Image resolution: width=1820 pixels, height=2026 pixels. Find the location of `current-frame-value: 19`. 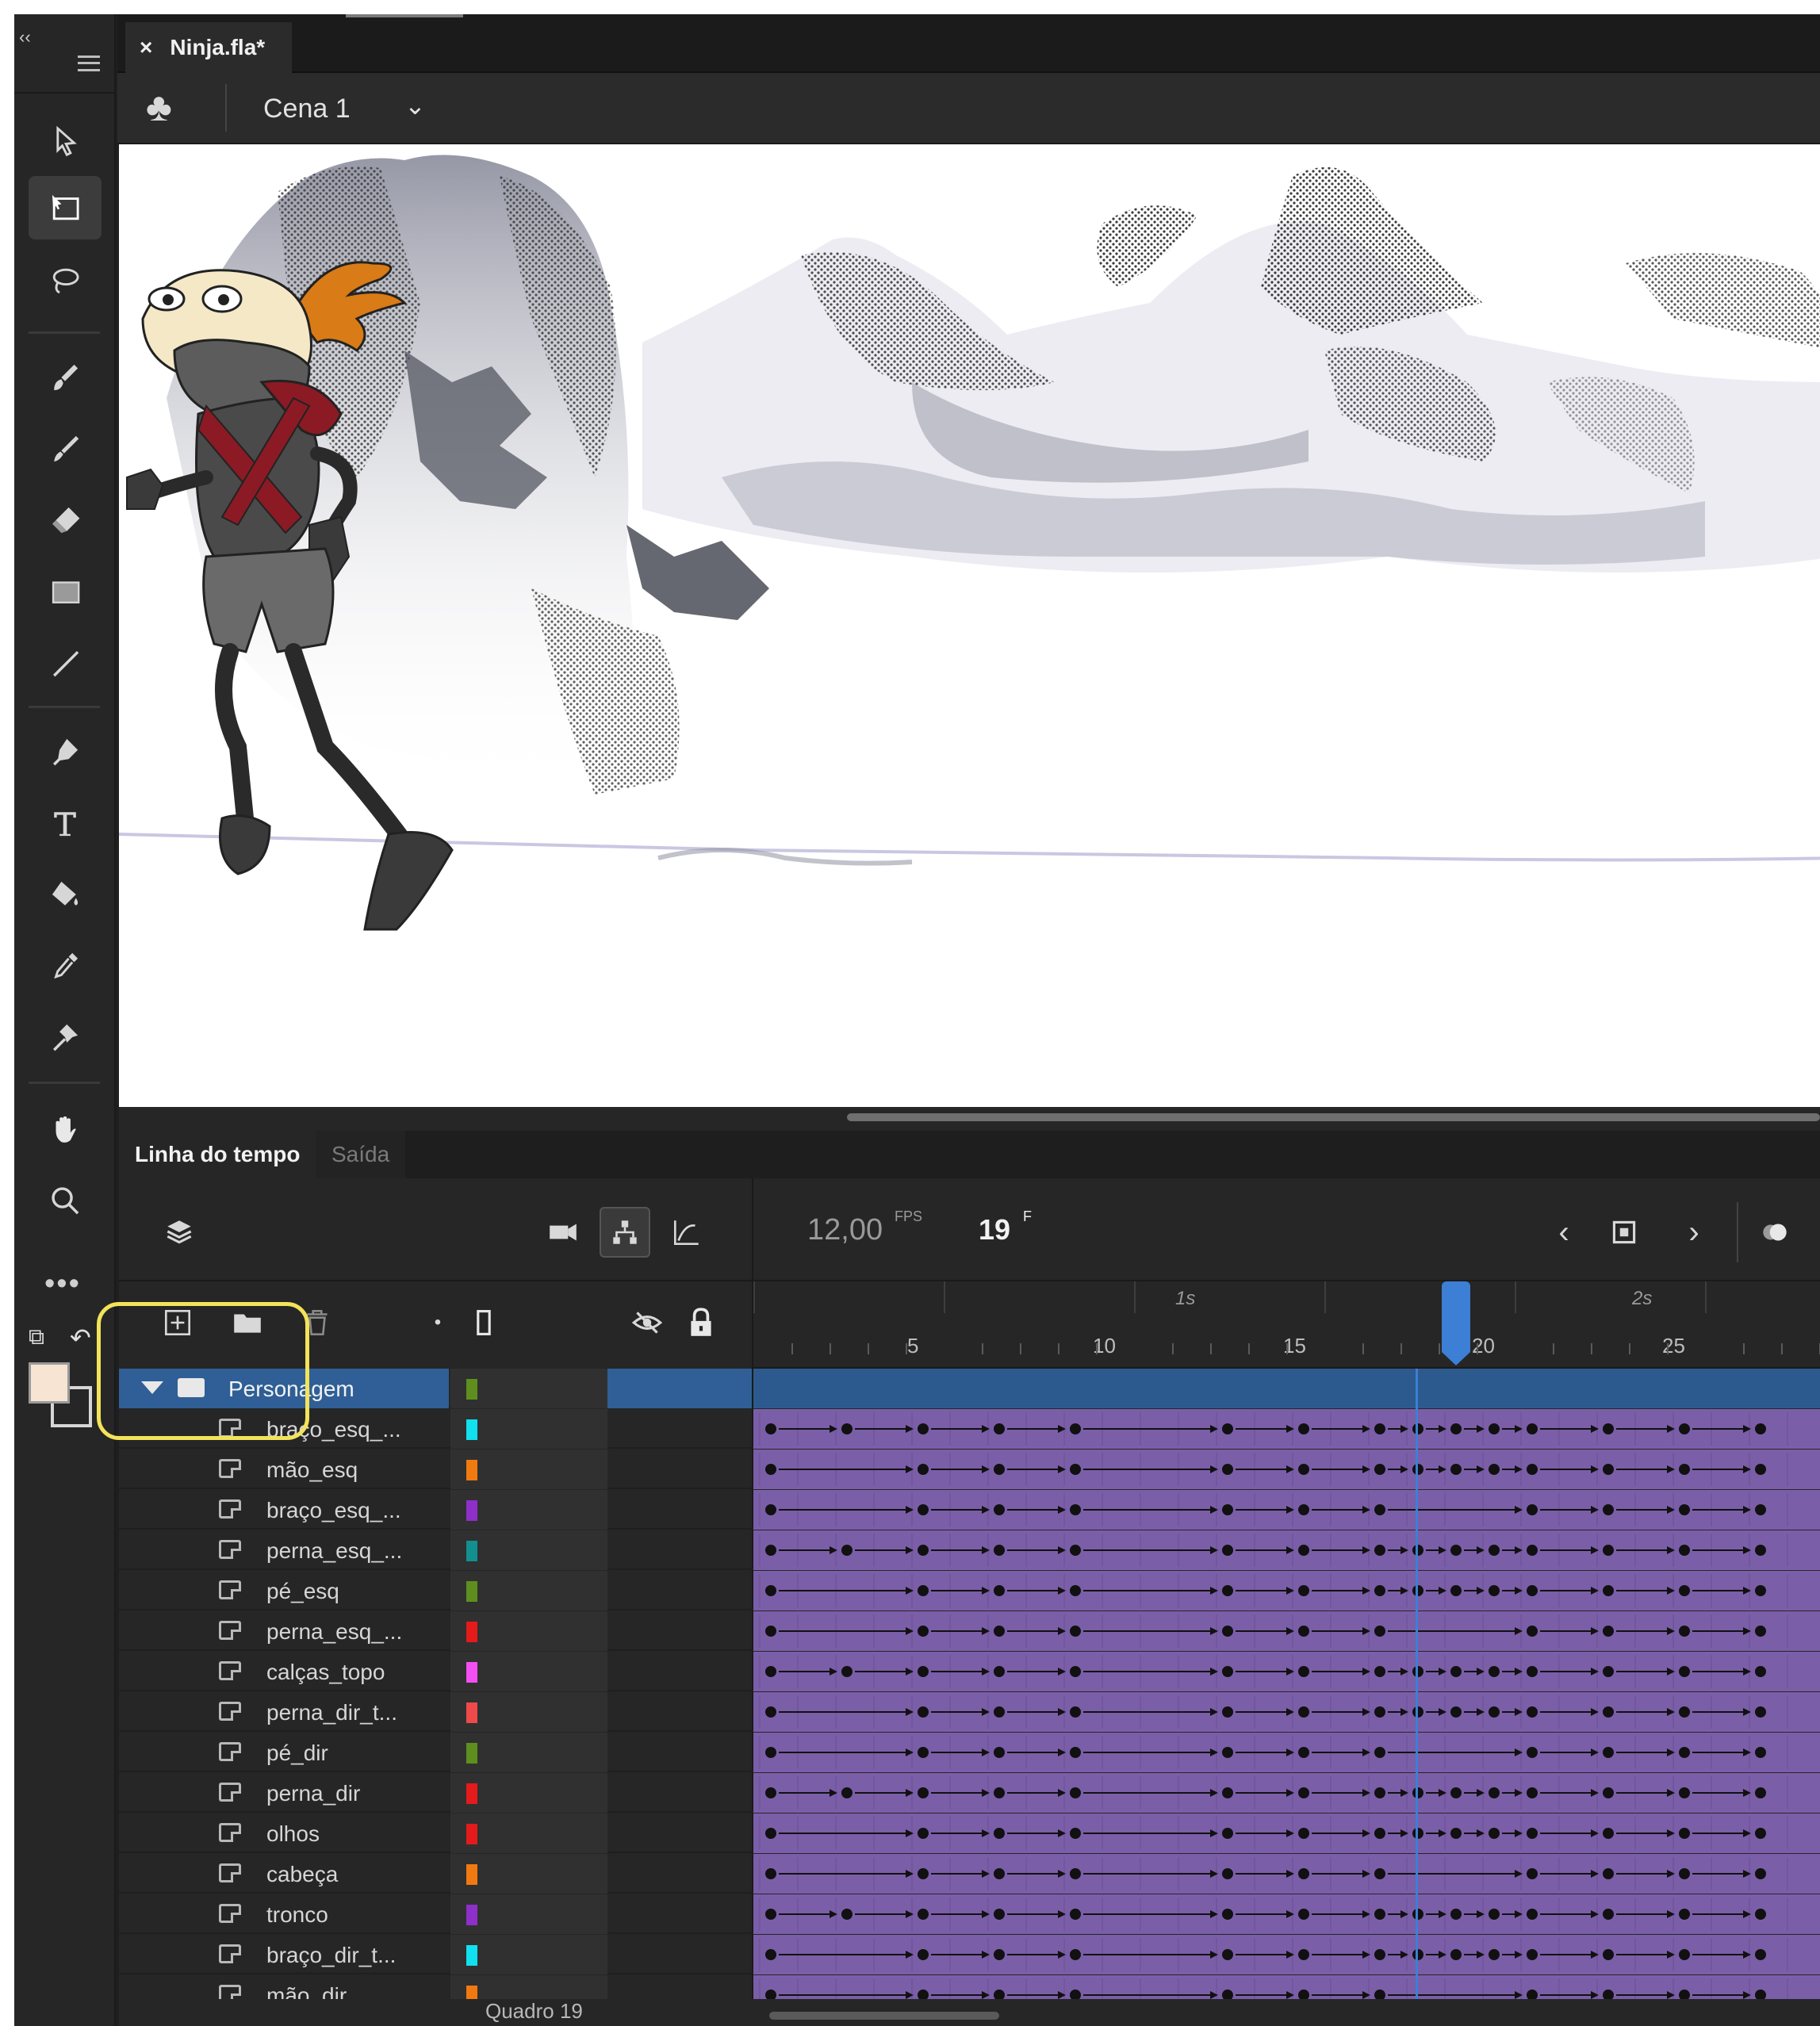

current-frame-value: 19 is located at coordinates (994, 1230).